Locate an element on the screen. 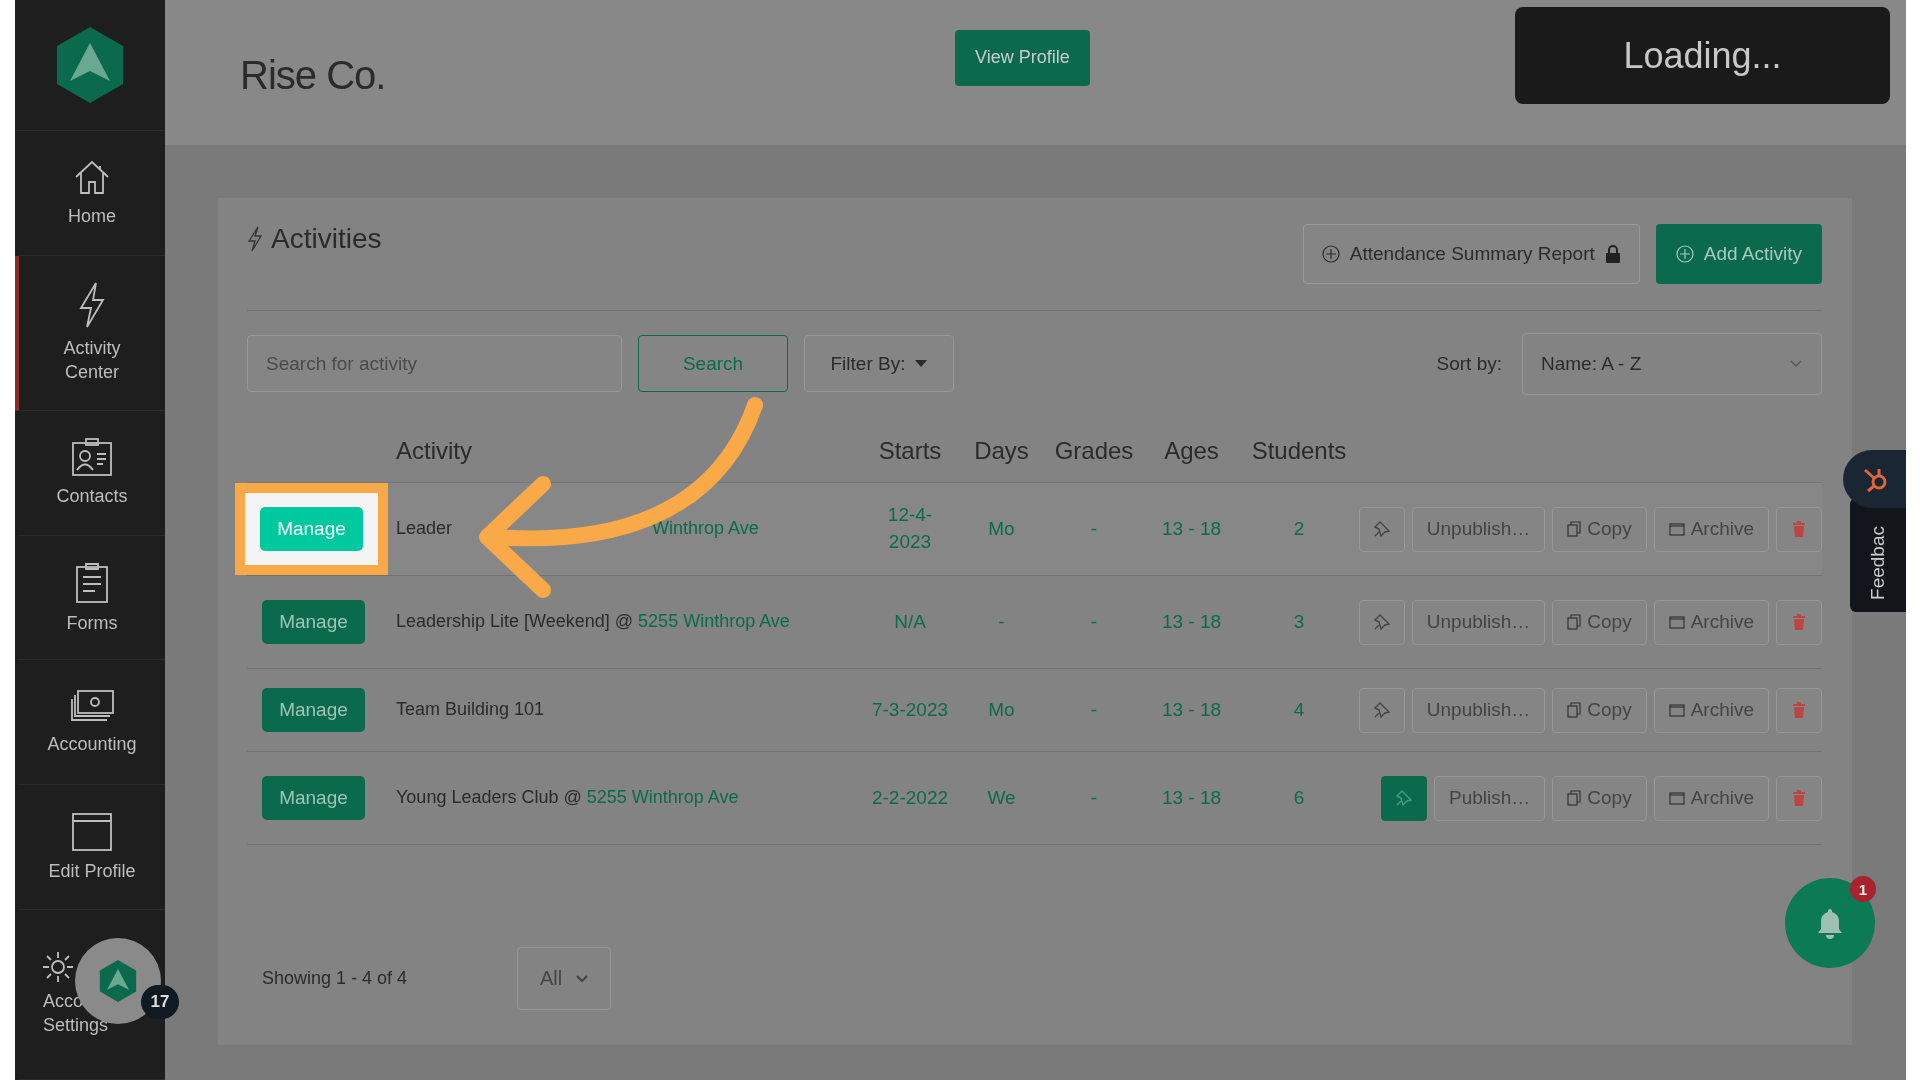  search-button: Search is located at coordinates (713, 363).